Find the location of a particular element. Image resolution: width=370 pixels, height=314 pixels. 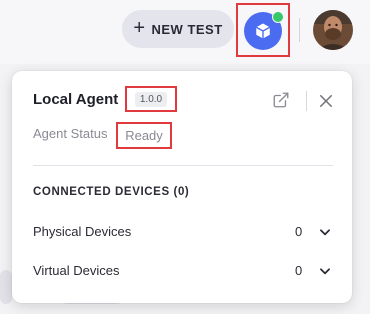

section-divider is located at coordinates (183, 165).